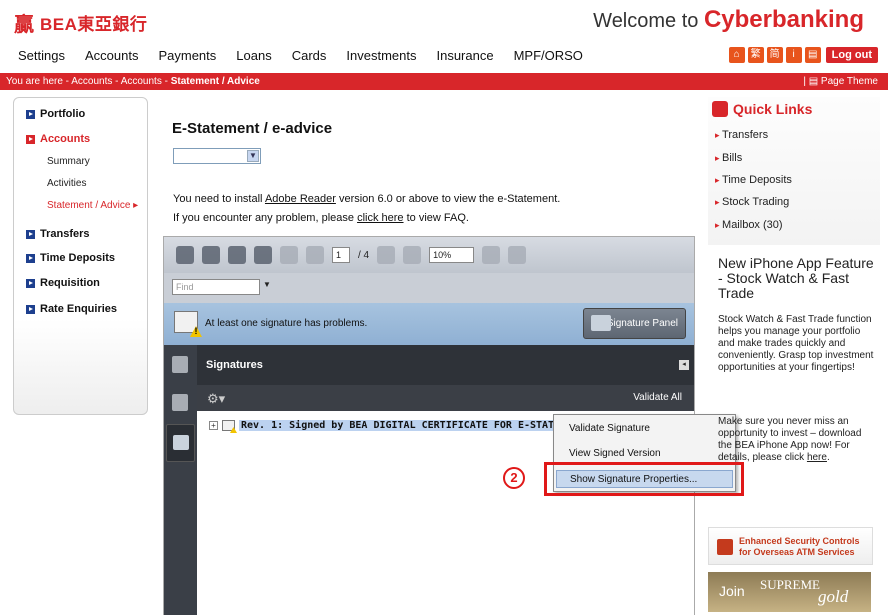  I want to click on fit-page-icon, so click(491, 255).